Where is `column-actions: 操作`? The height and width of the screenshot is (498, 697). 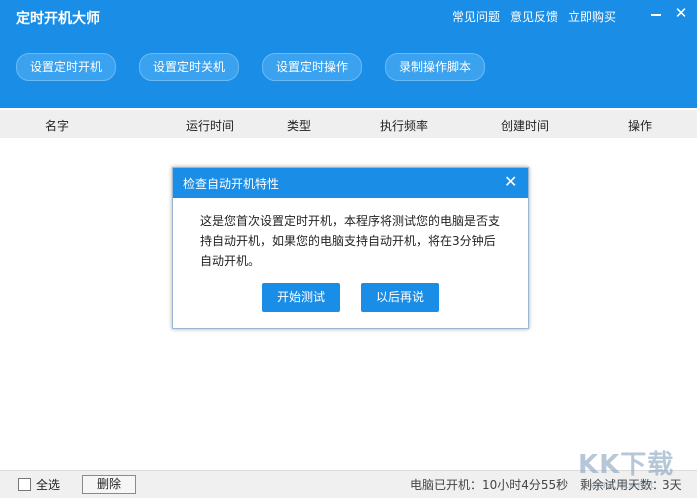 column-actions: 操作 is located at coordinates (640, 125).